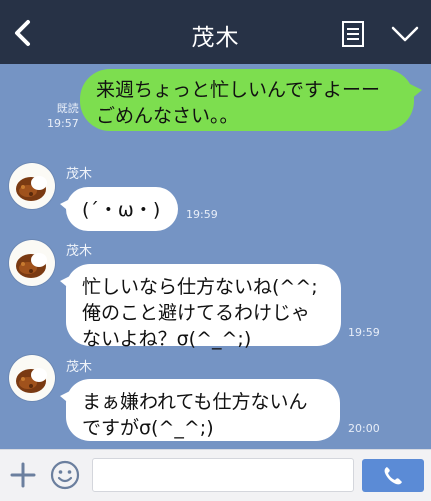 The height and width of the screenshot is (501, 431). What do you see at coordinates (215, 38) in the screenshot?
I see `chat-title: 茂木` at bounding box center [215, 38].